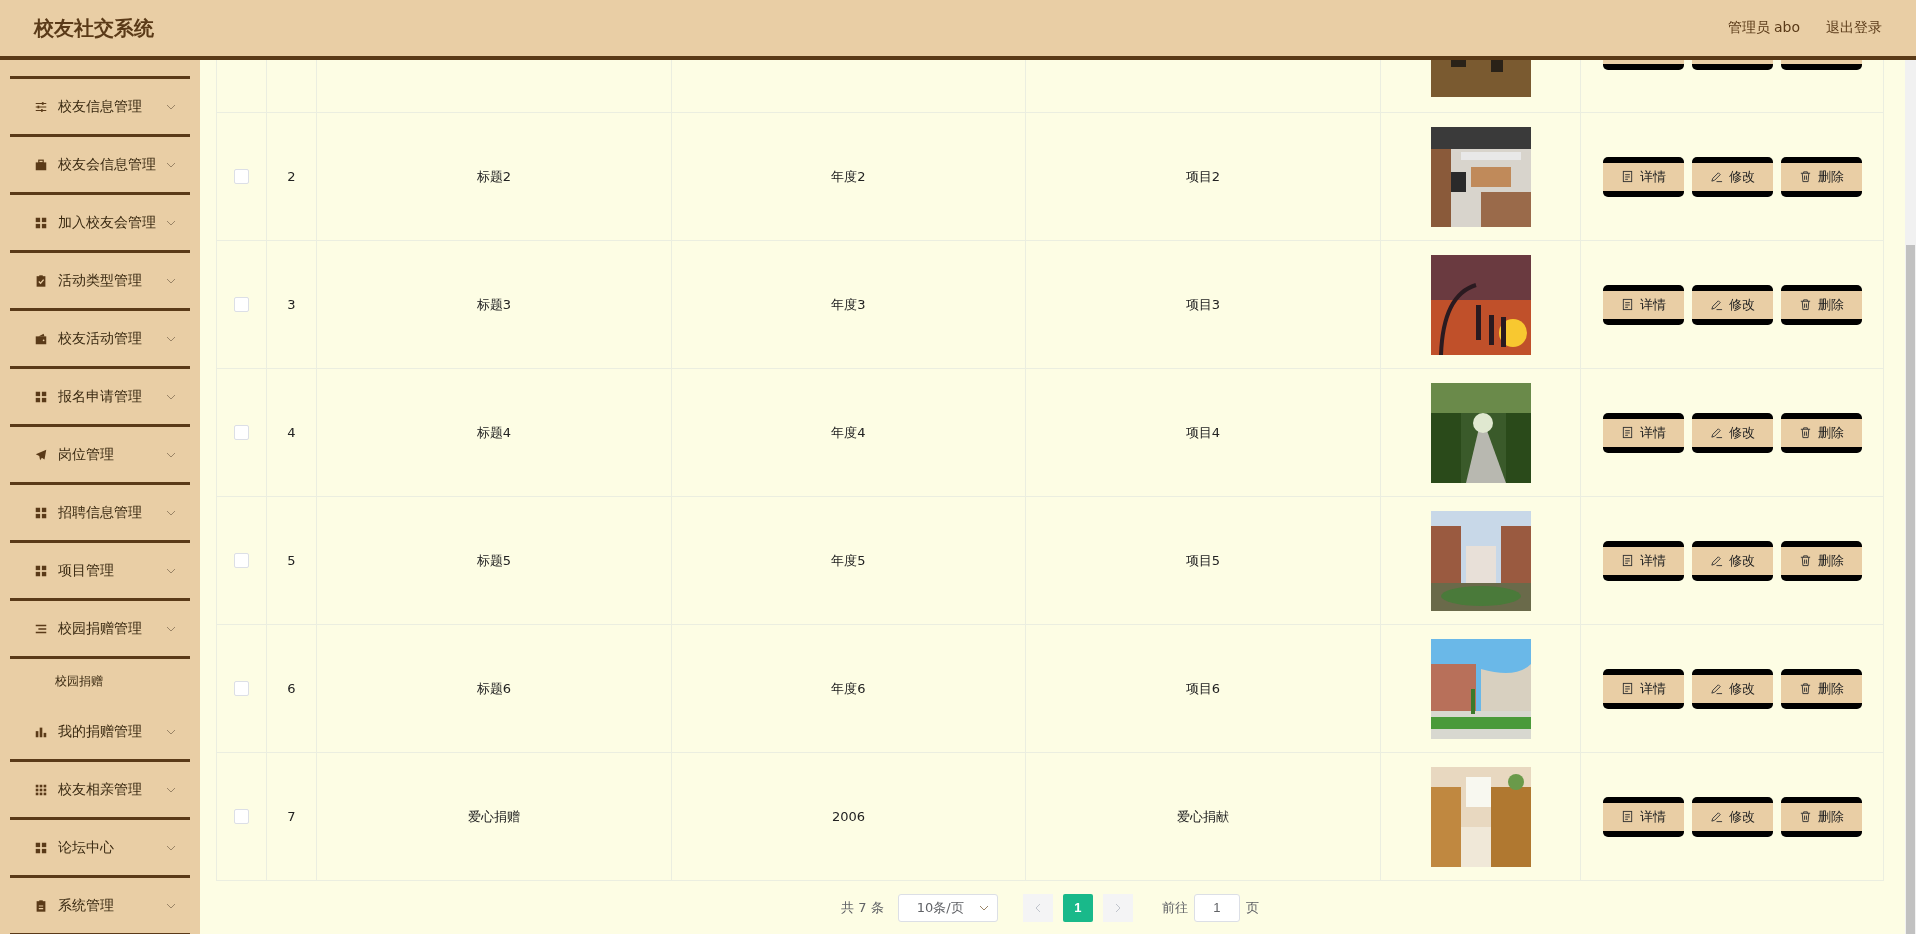 This screenshot has height=934, width=1916. What do you see at coordinates (849, 560) in the screenshot?
I see `table-cell: 年度5` at bounding box center [849, 560].